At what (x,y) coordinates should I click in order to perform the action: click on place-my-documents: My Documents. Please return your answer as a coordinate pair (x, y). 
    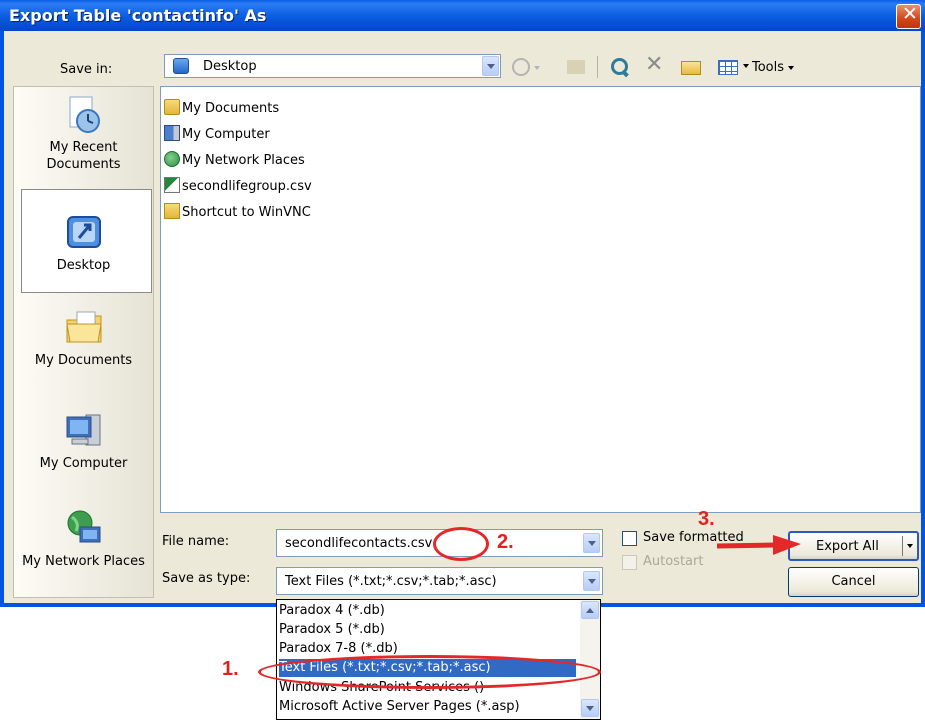
    Looking at the image, I should click on (83, 338).